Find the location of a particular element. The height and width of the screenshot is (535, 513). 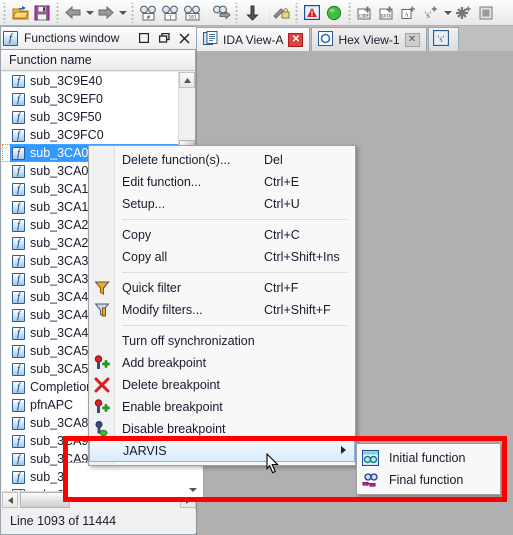

menu-quick-filter: Quick filter Ctrl+F is located at coordinates (222, 288).